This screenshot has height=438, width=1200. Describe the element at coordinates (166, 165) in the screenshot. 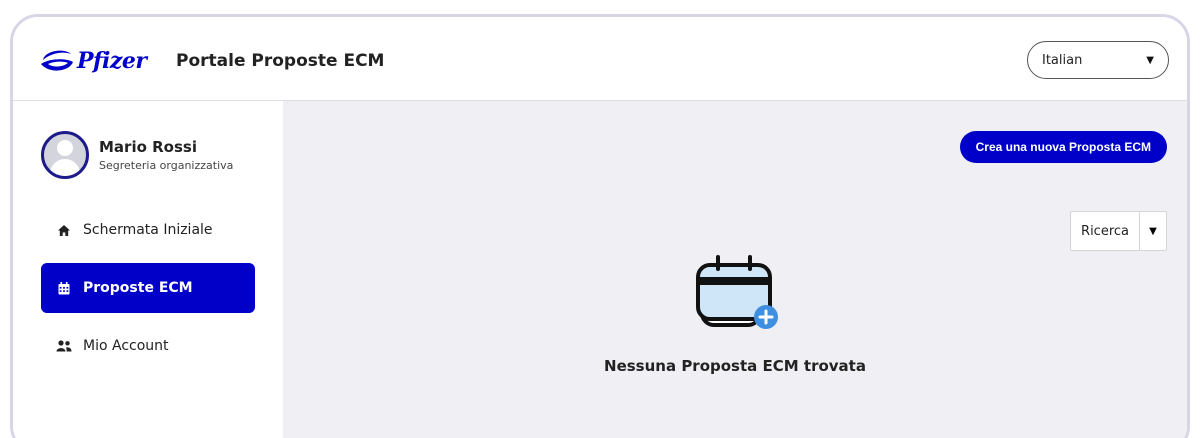

I see `user-role: Segreteria organizzativa` at that location.